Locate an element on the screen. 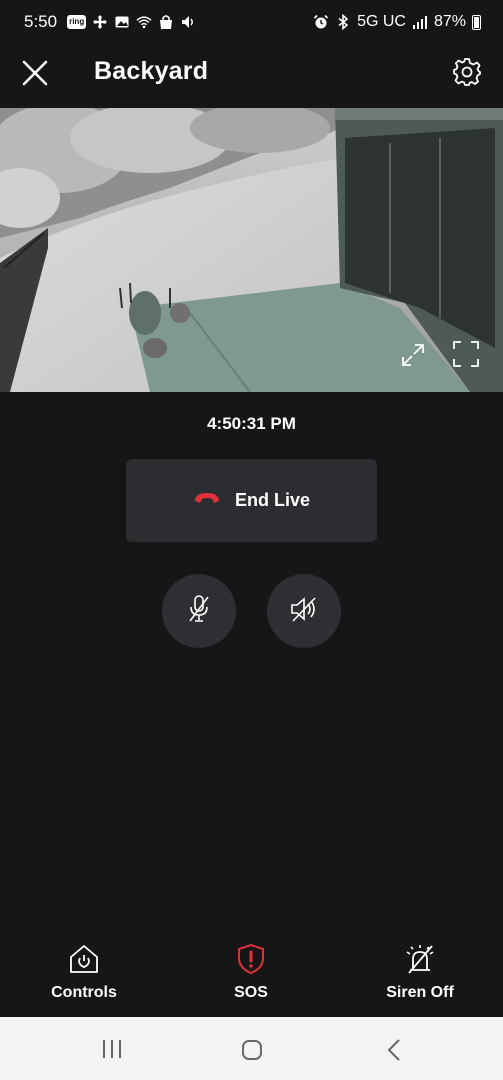  status-bar: 5:50 ring 5G UC 87% is located at coordinates (251, 22).